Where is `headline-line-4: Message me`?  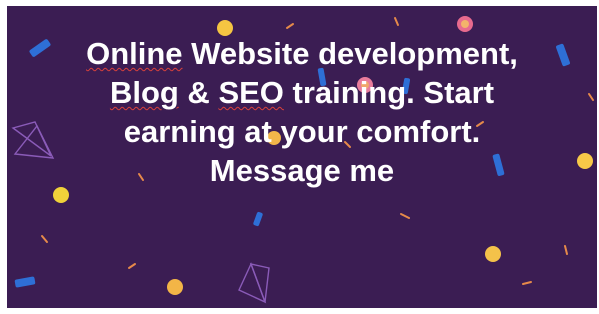
headline-line-4: Message me is located at coordinates (302, 170).